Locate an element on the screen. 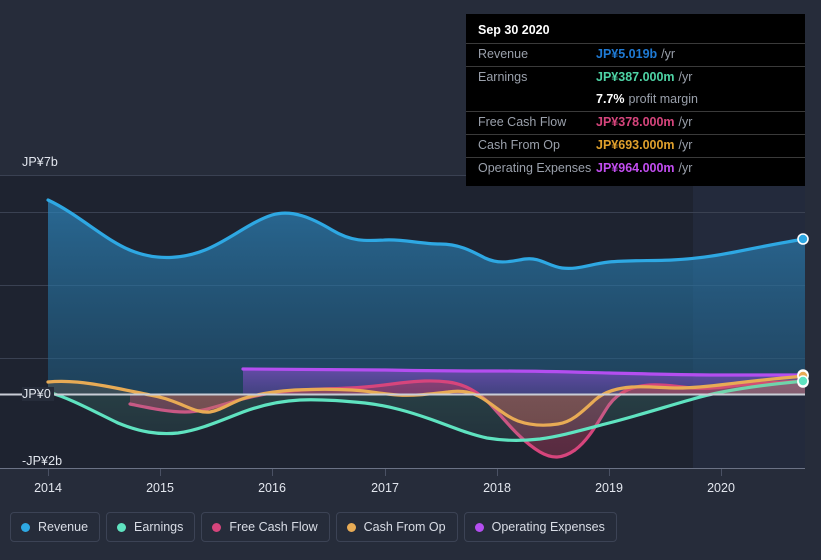 The image size is (821, 560). legend-item-earnings: Earnings is located at coordinates (151, 527).